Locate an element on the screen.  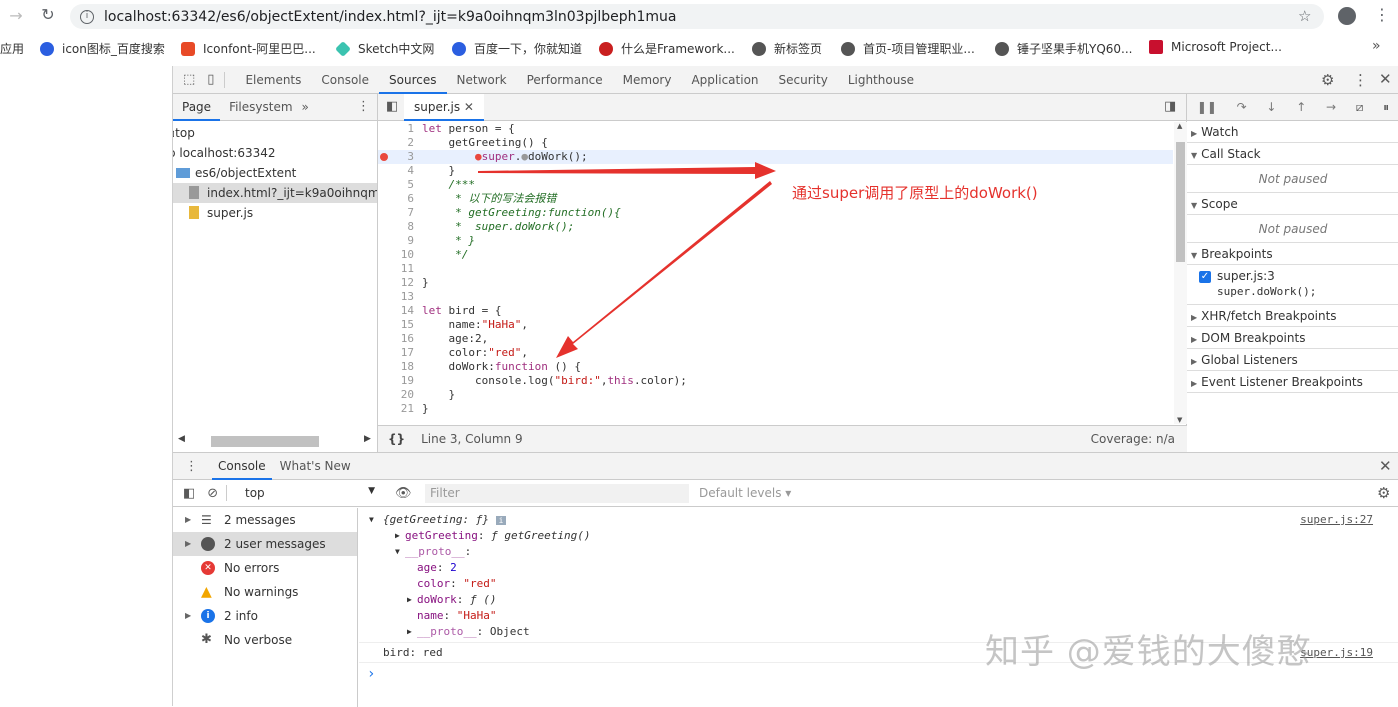
site-info-icon: i is located at coordinates (87, 16).